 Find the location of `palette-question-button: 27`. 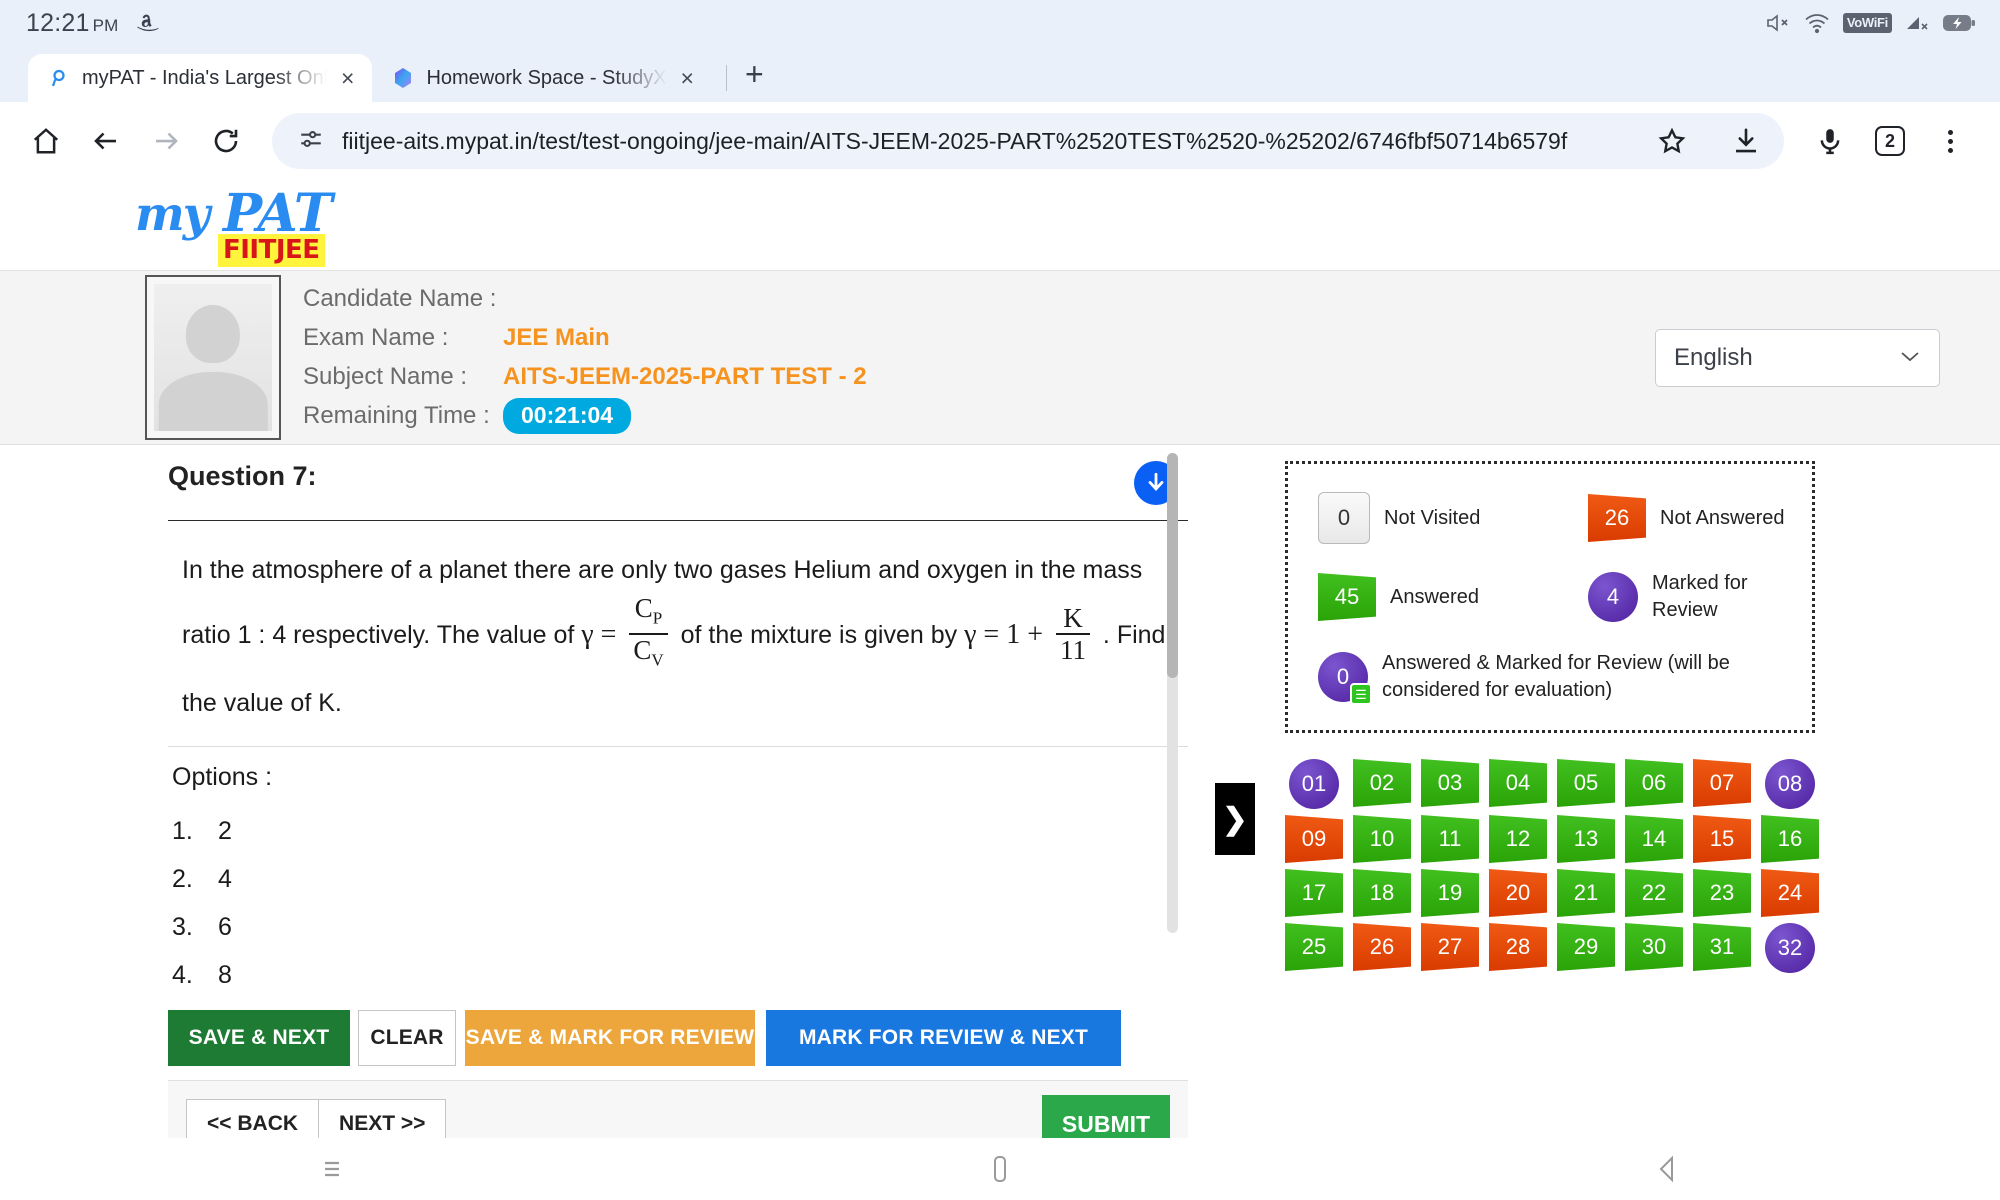

palette-question-button: 27 is located at coordinates (1450, 947).